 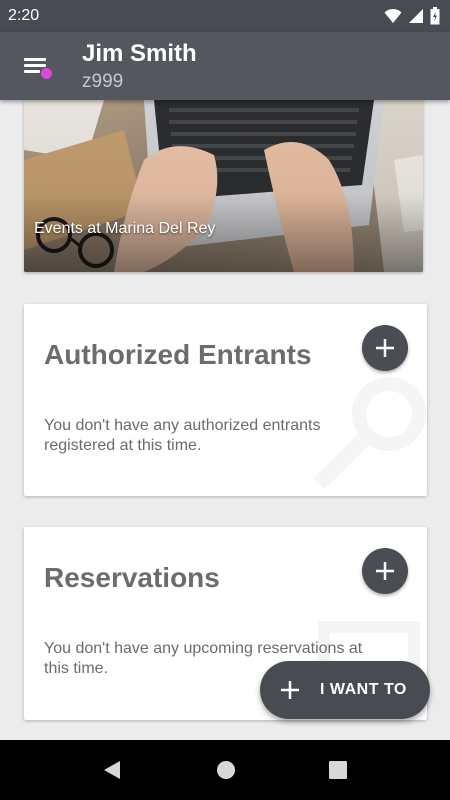 What do you see at coordinates (225, 66) in the screenshot?
I see `app-bar: Jim Smith z999` at bounding box center [225, 66].